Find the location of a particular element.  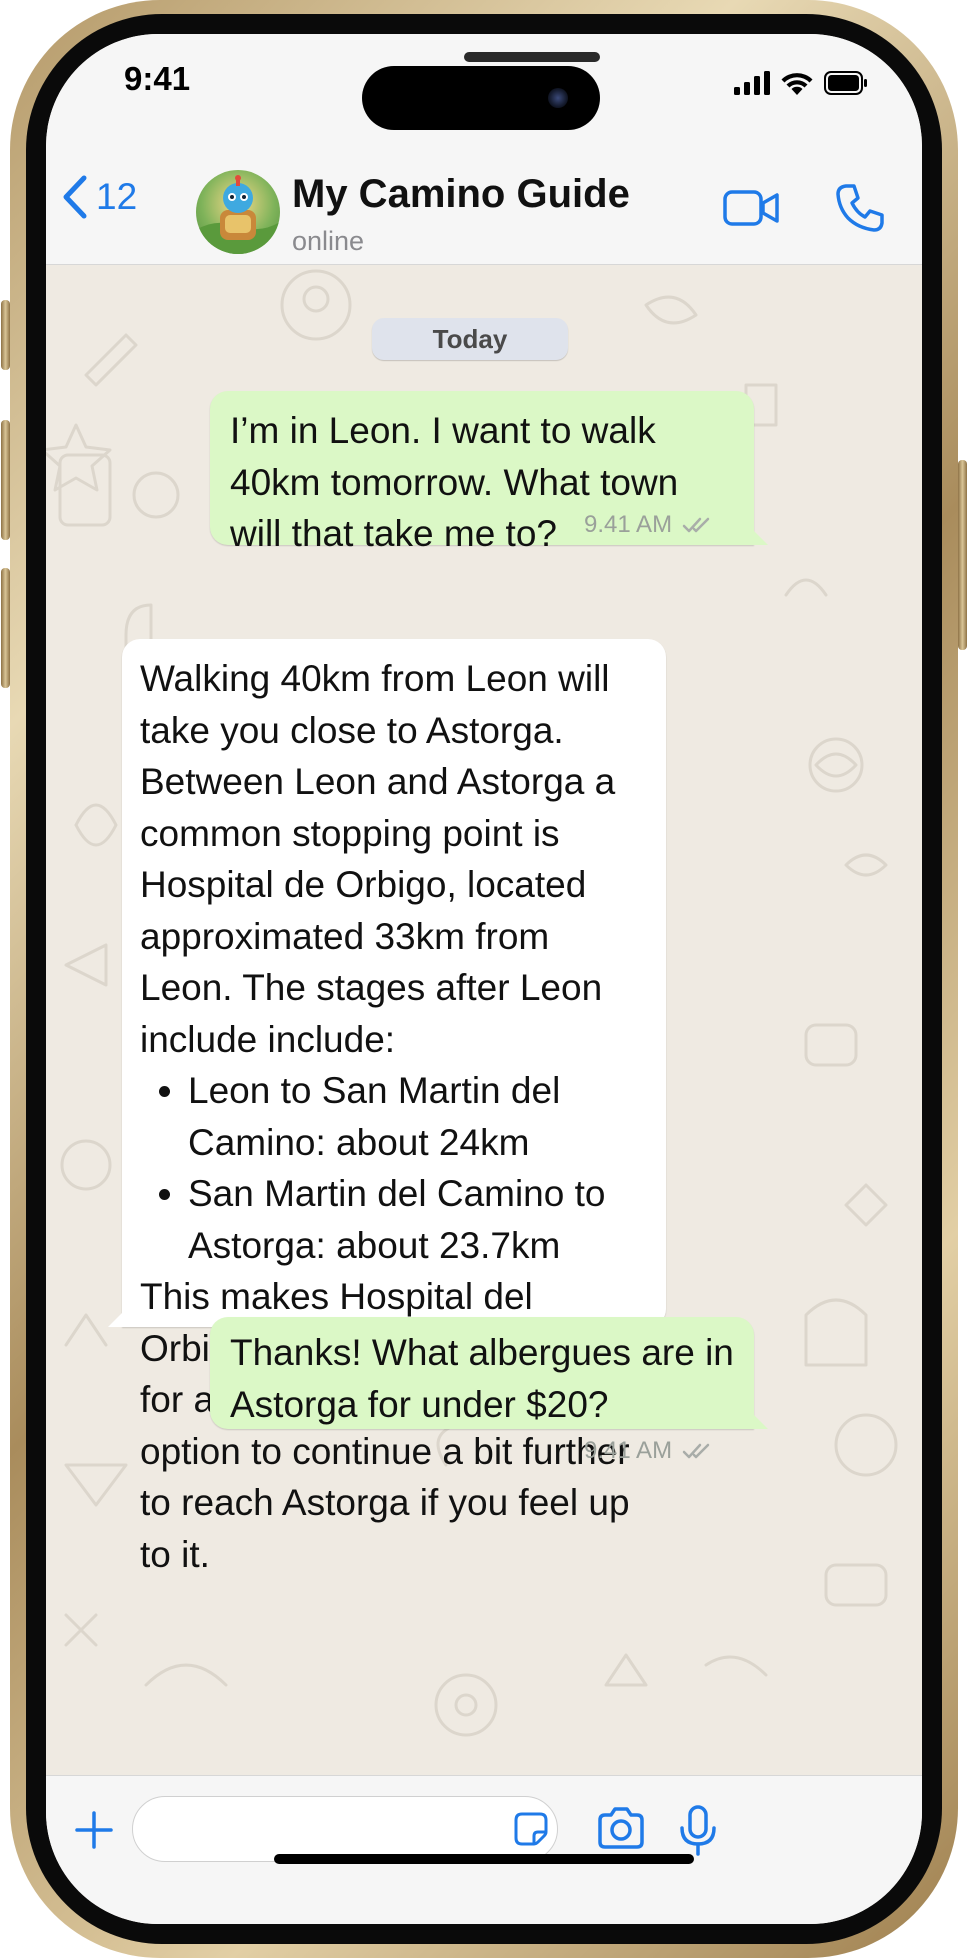

robot-guide-icon is located at coordinates (238, 214).